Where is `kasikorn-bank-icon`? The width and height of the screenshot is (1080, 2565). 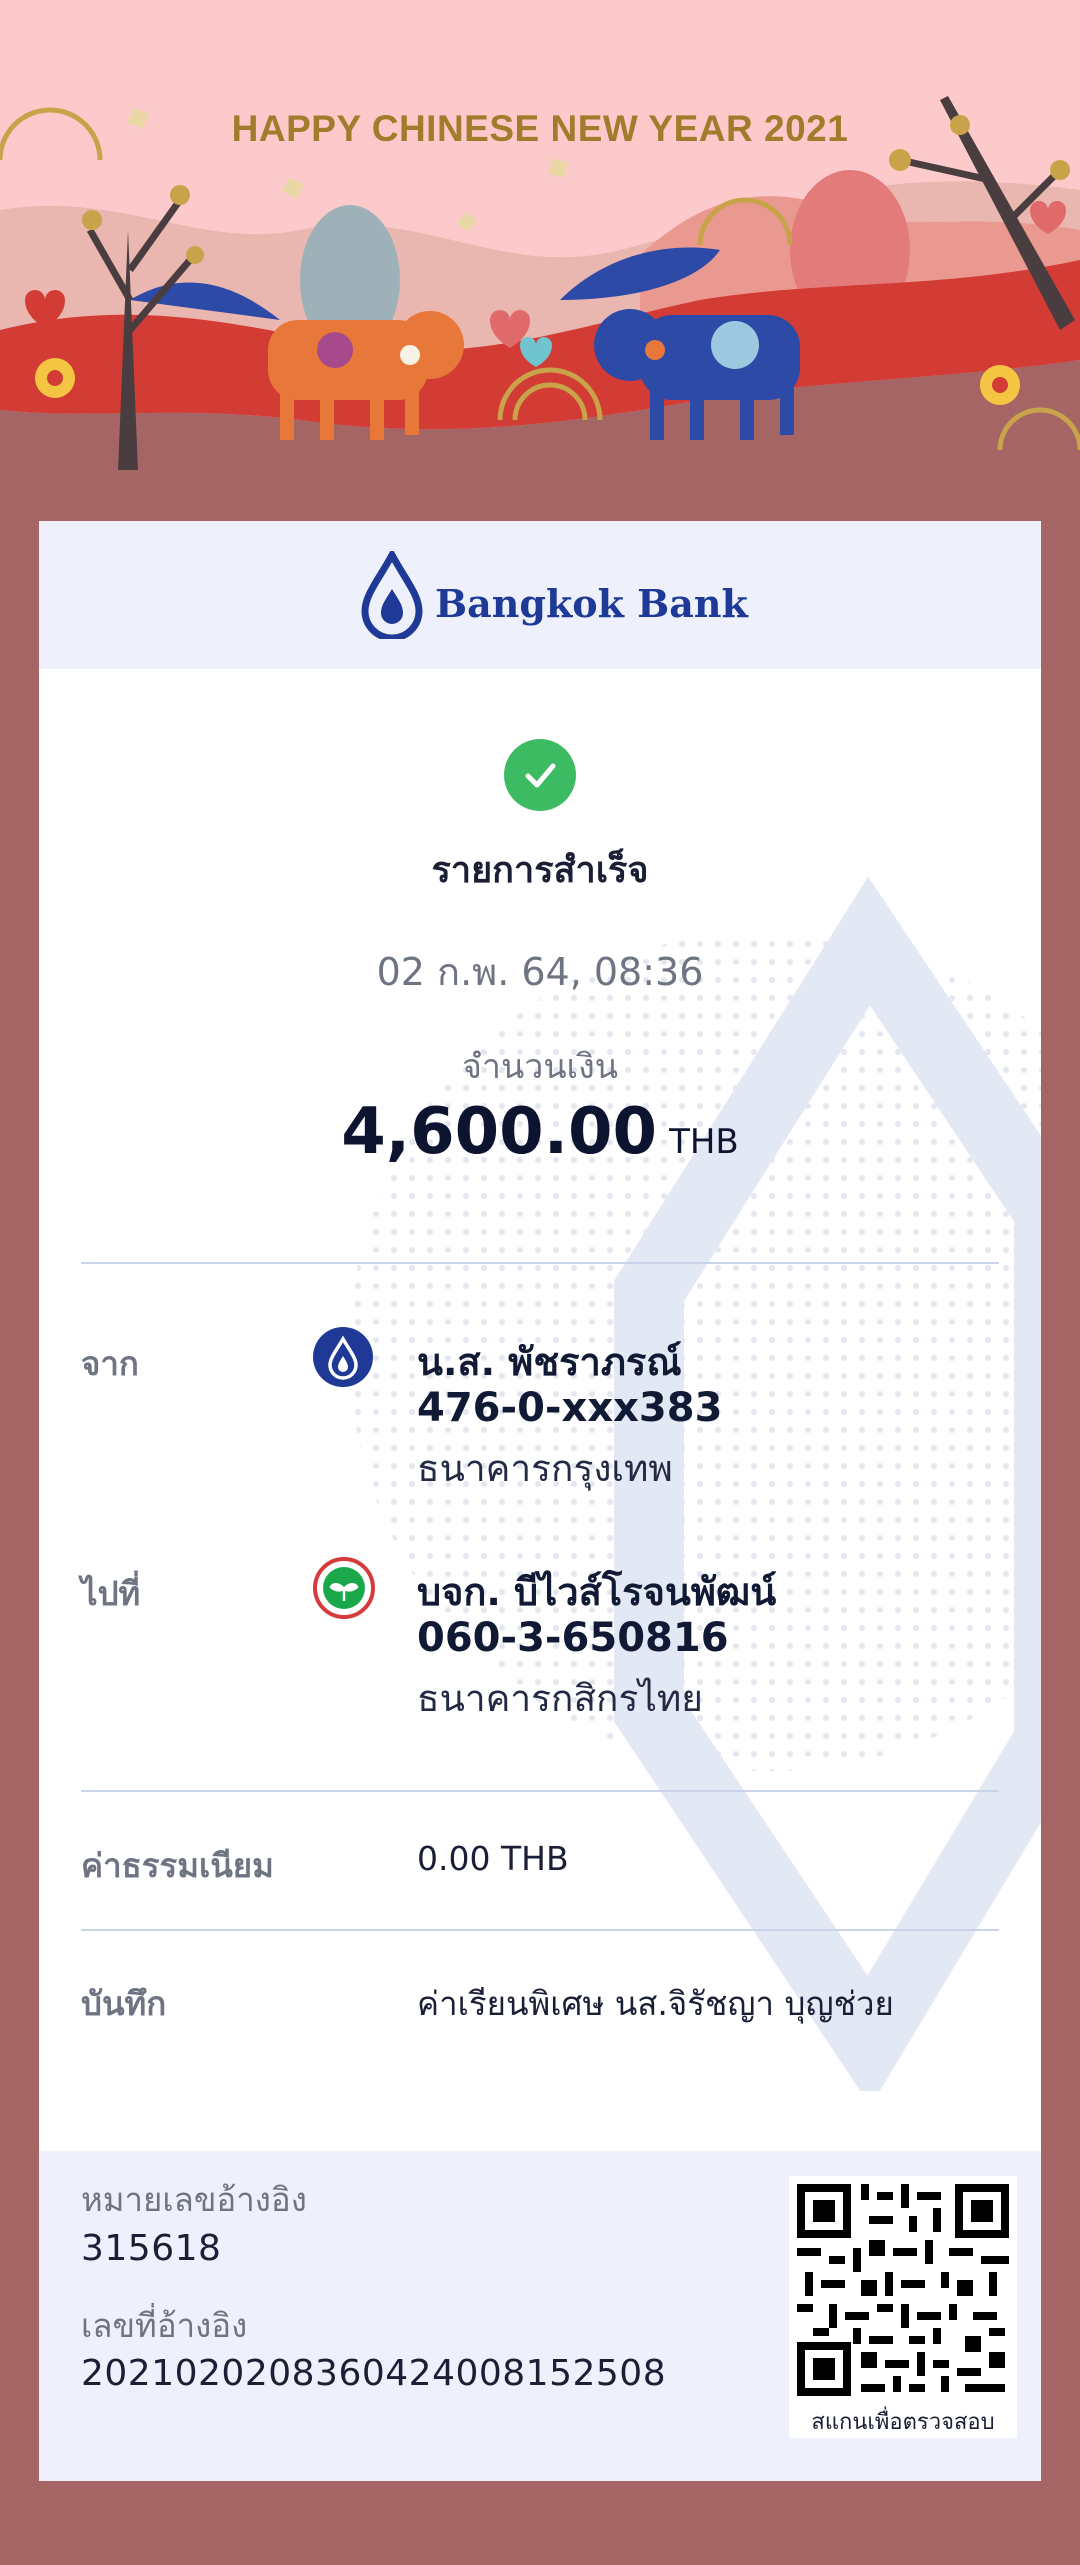
kasikorn-bank-icon is located at coordinates (344, 1588).